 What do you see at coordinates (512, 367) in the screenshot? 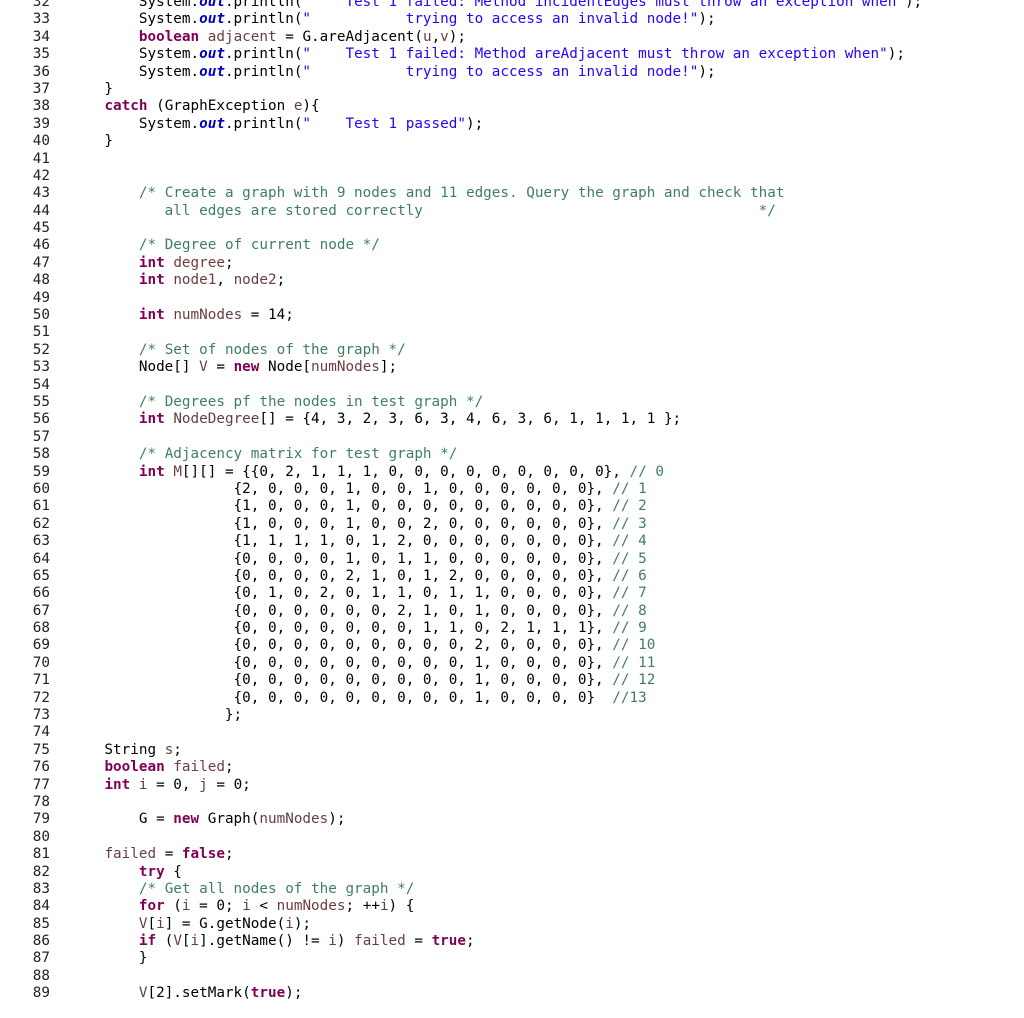
I see `code-line: 53 Node[] V = new Node[numNodes];` at bounding box center [512, 367].